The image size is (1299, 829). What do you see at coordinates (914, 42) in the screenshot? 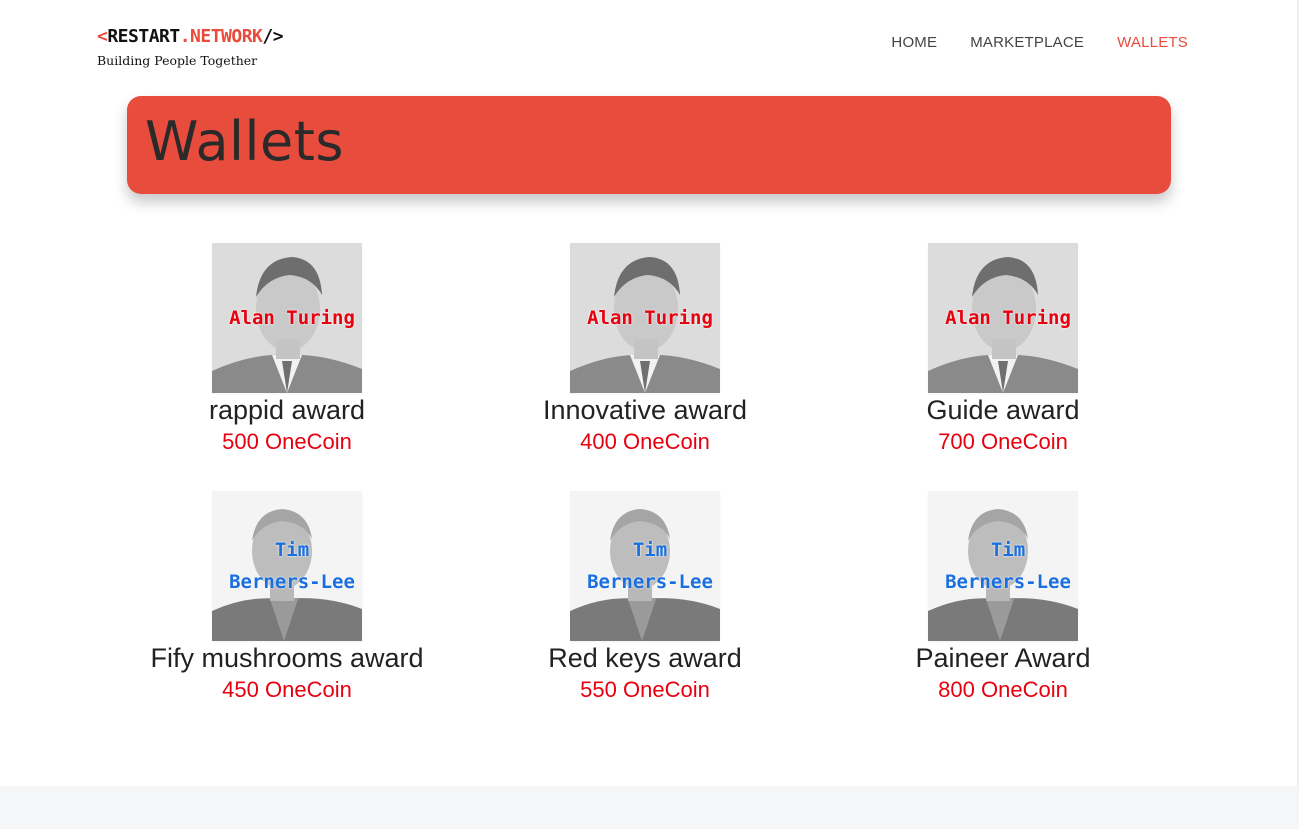
I see `nav-home: HOME` at bounding box center [914, 42].